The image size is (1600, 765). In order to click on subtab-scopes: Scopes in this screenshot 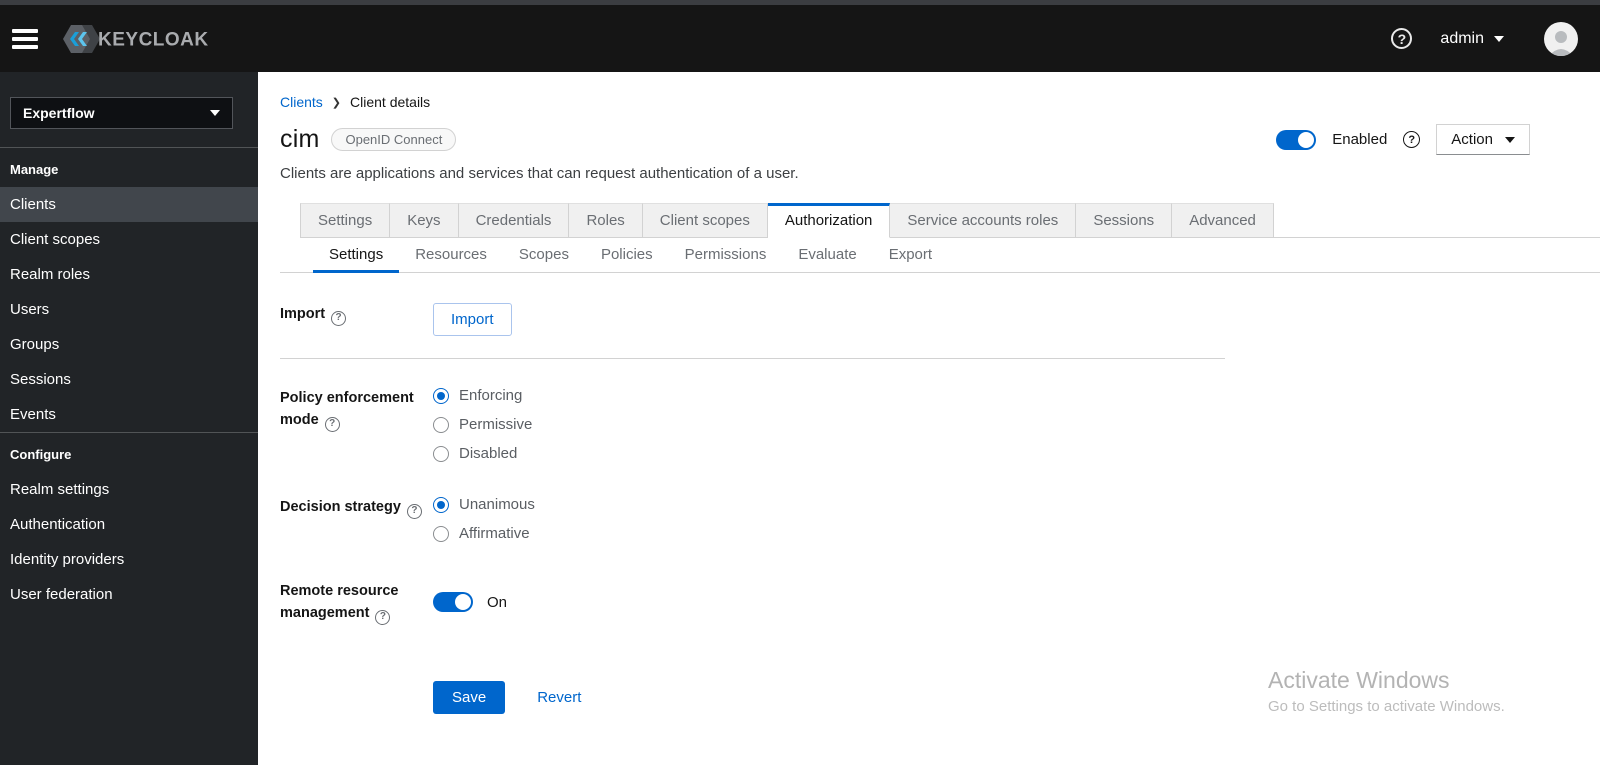, I will do `click(544, 255)`.